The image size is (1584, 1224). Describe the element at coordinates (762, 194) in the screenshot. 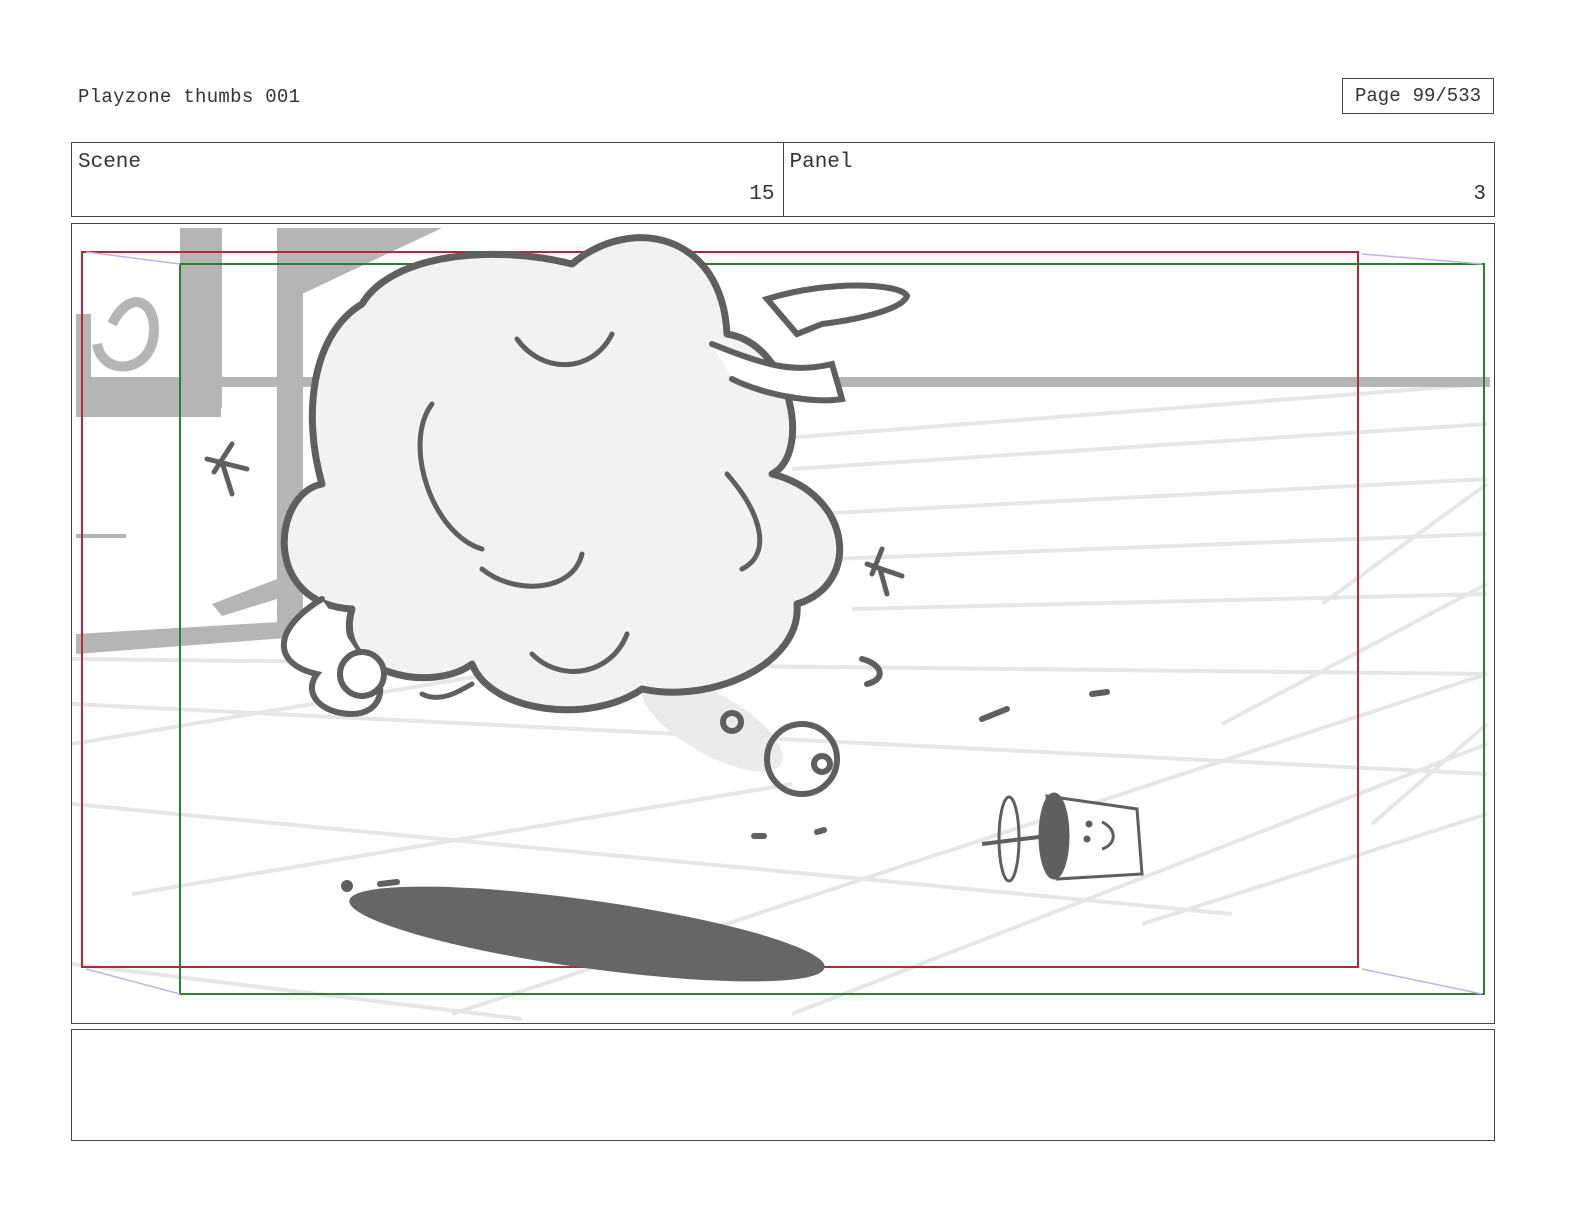

I see `scene-number: 15` at that location.